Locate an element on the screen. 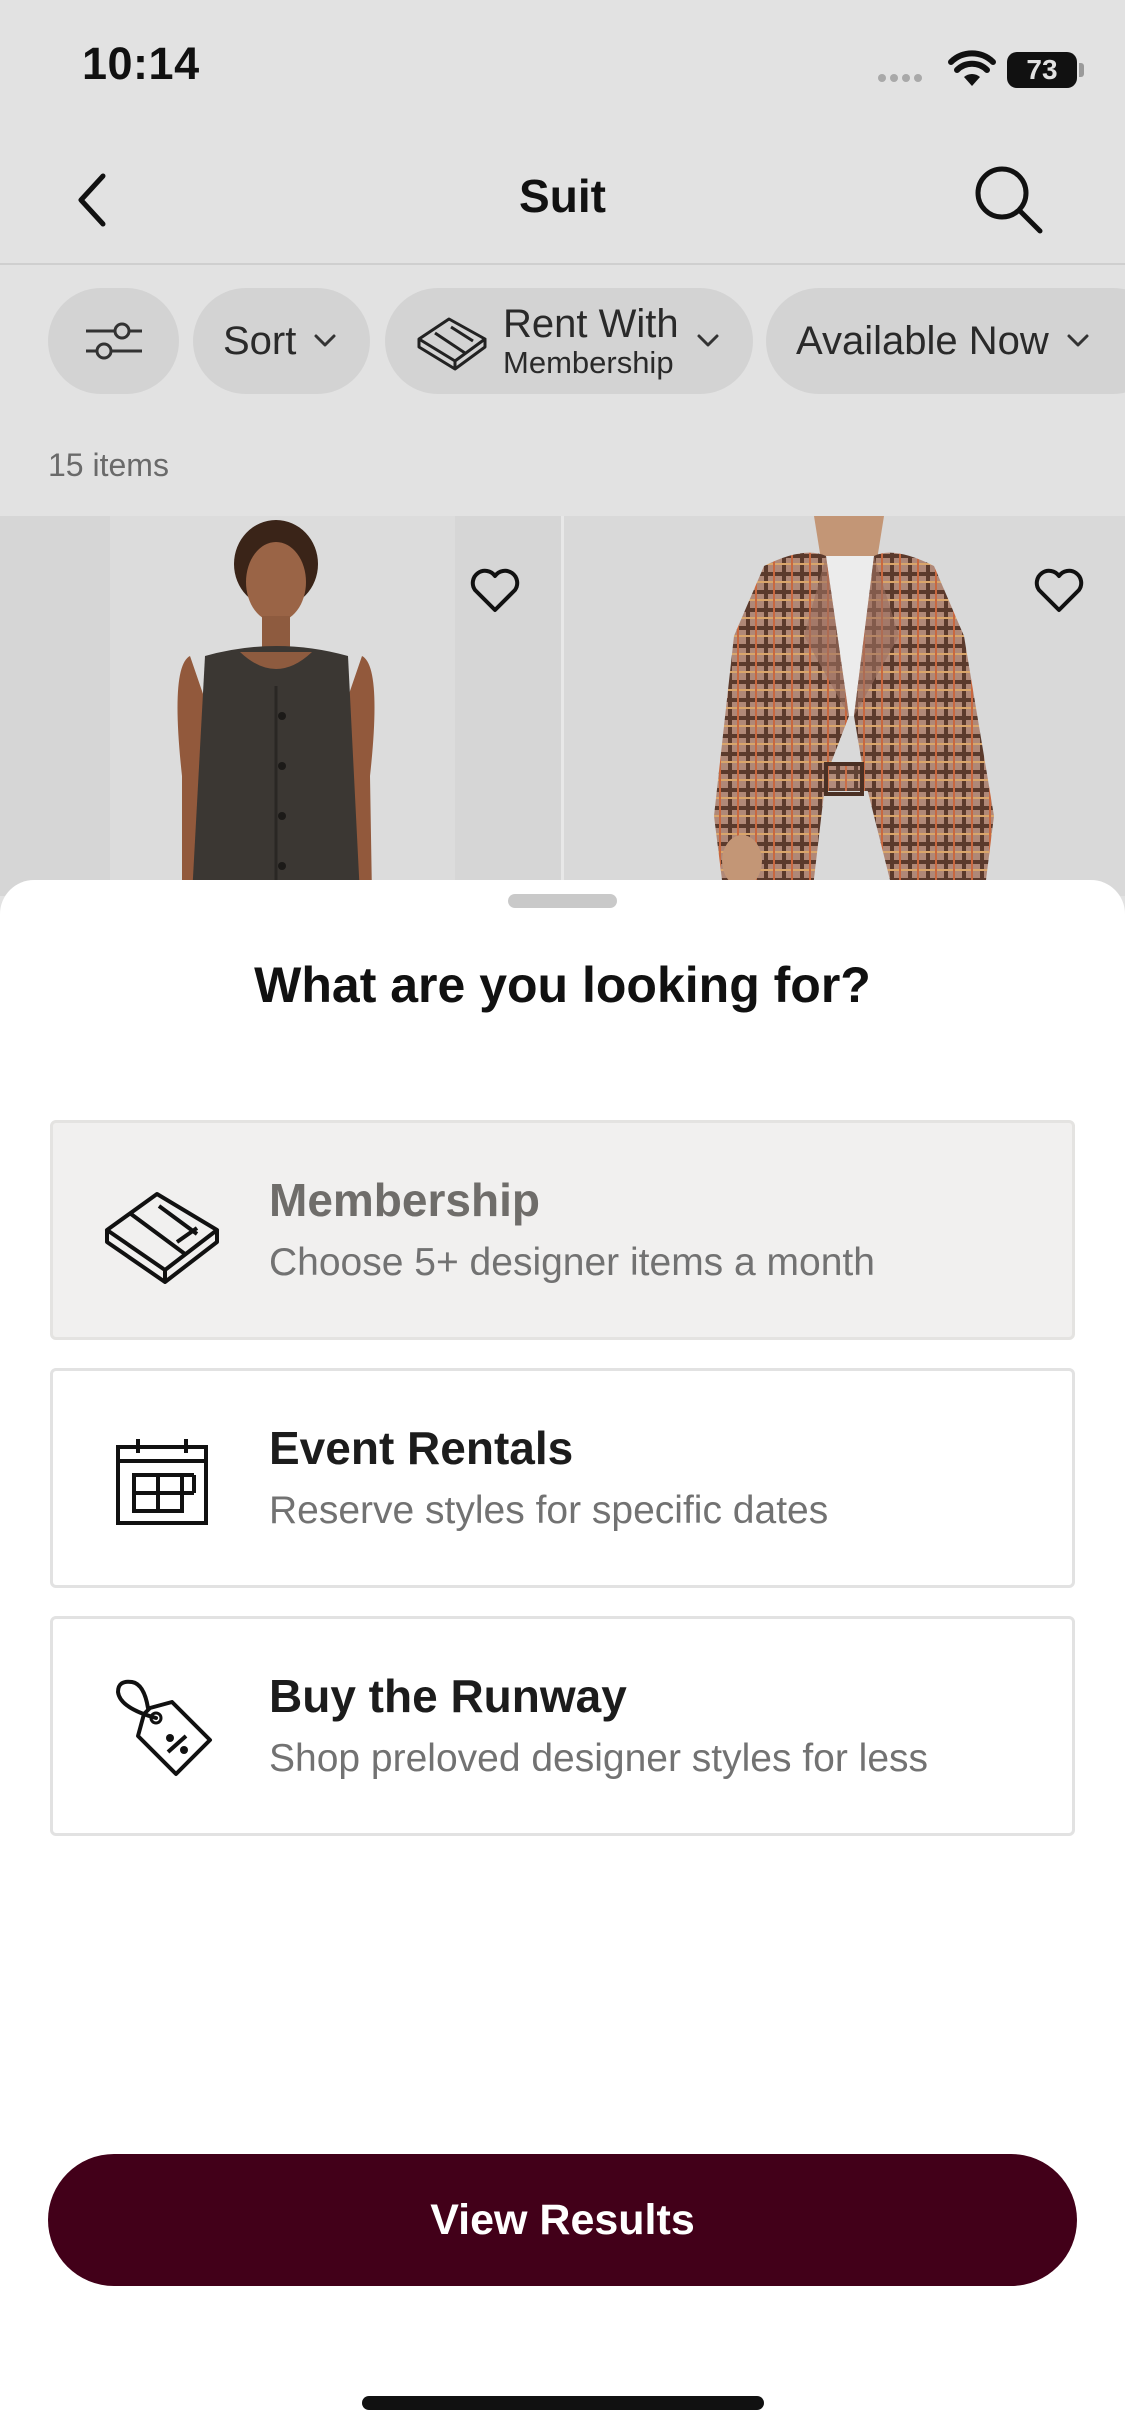  search-icon is located at coordinates (1009, 200).